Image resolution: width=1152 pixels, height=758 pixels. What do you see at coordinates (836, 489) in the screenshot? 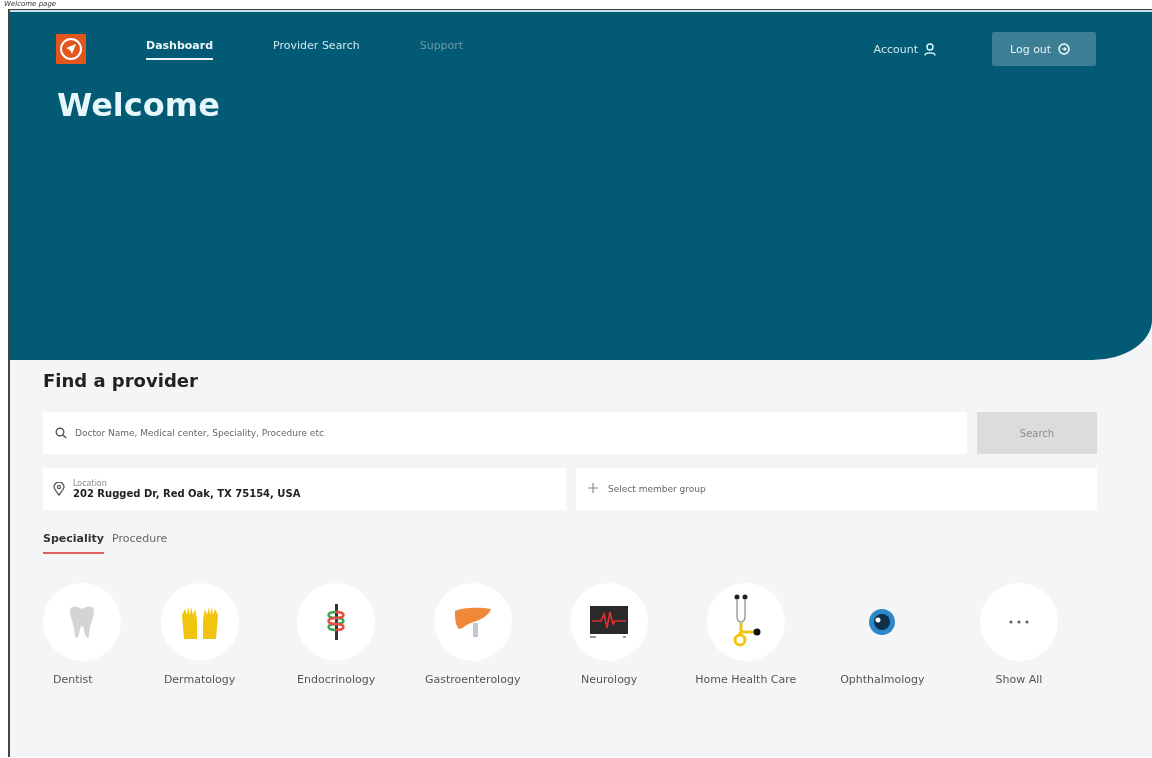
I see `member-group-field: Select member group` at bounding box center [836, 489].